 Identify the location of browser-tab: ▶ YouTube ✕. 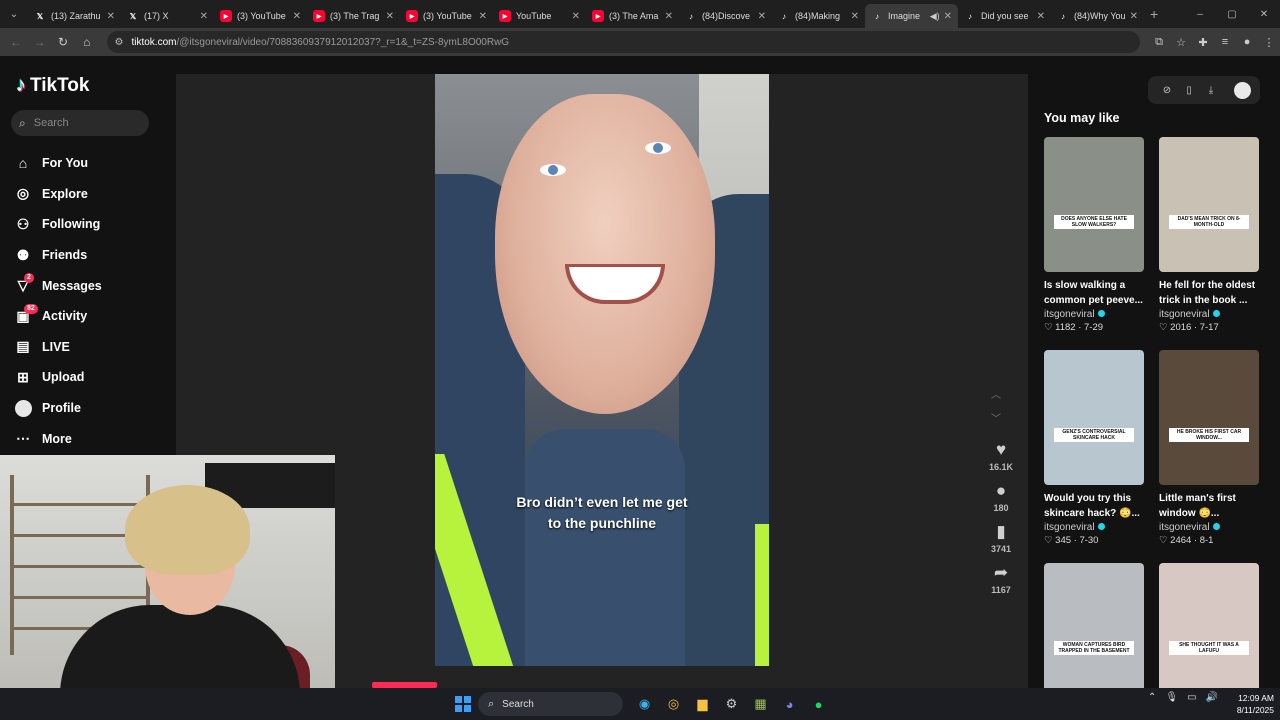
(539, 16).